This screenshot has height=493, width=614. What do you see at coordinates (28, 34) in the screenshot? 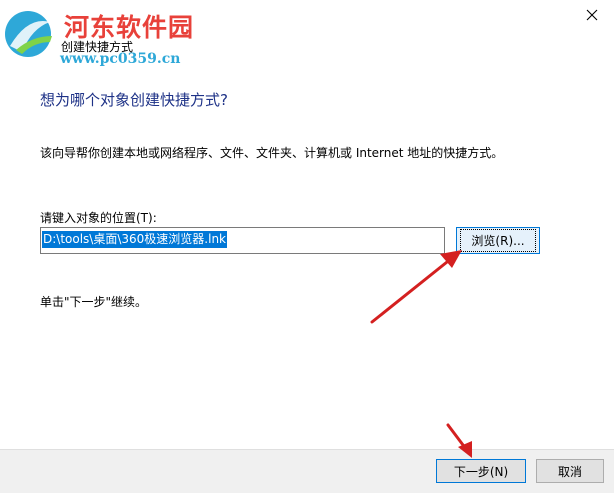
I see `site-logo-icon` at bounding box center [28, 34].